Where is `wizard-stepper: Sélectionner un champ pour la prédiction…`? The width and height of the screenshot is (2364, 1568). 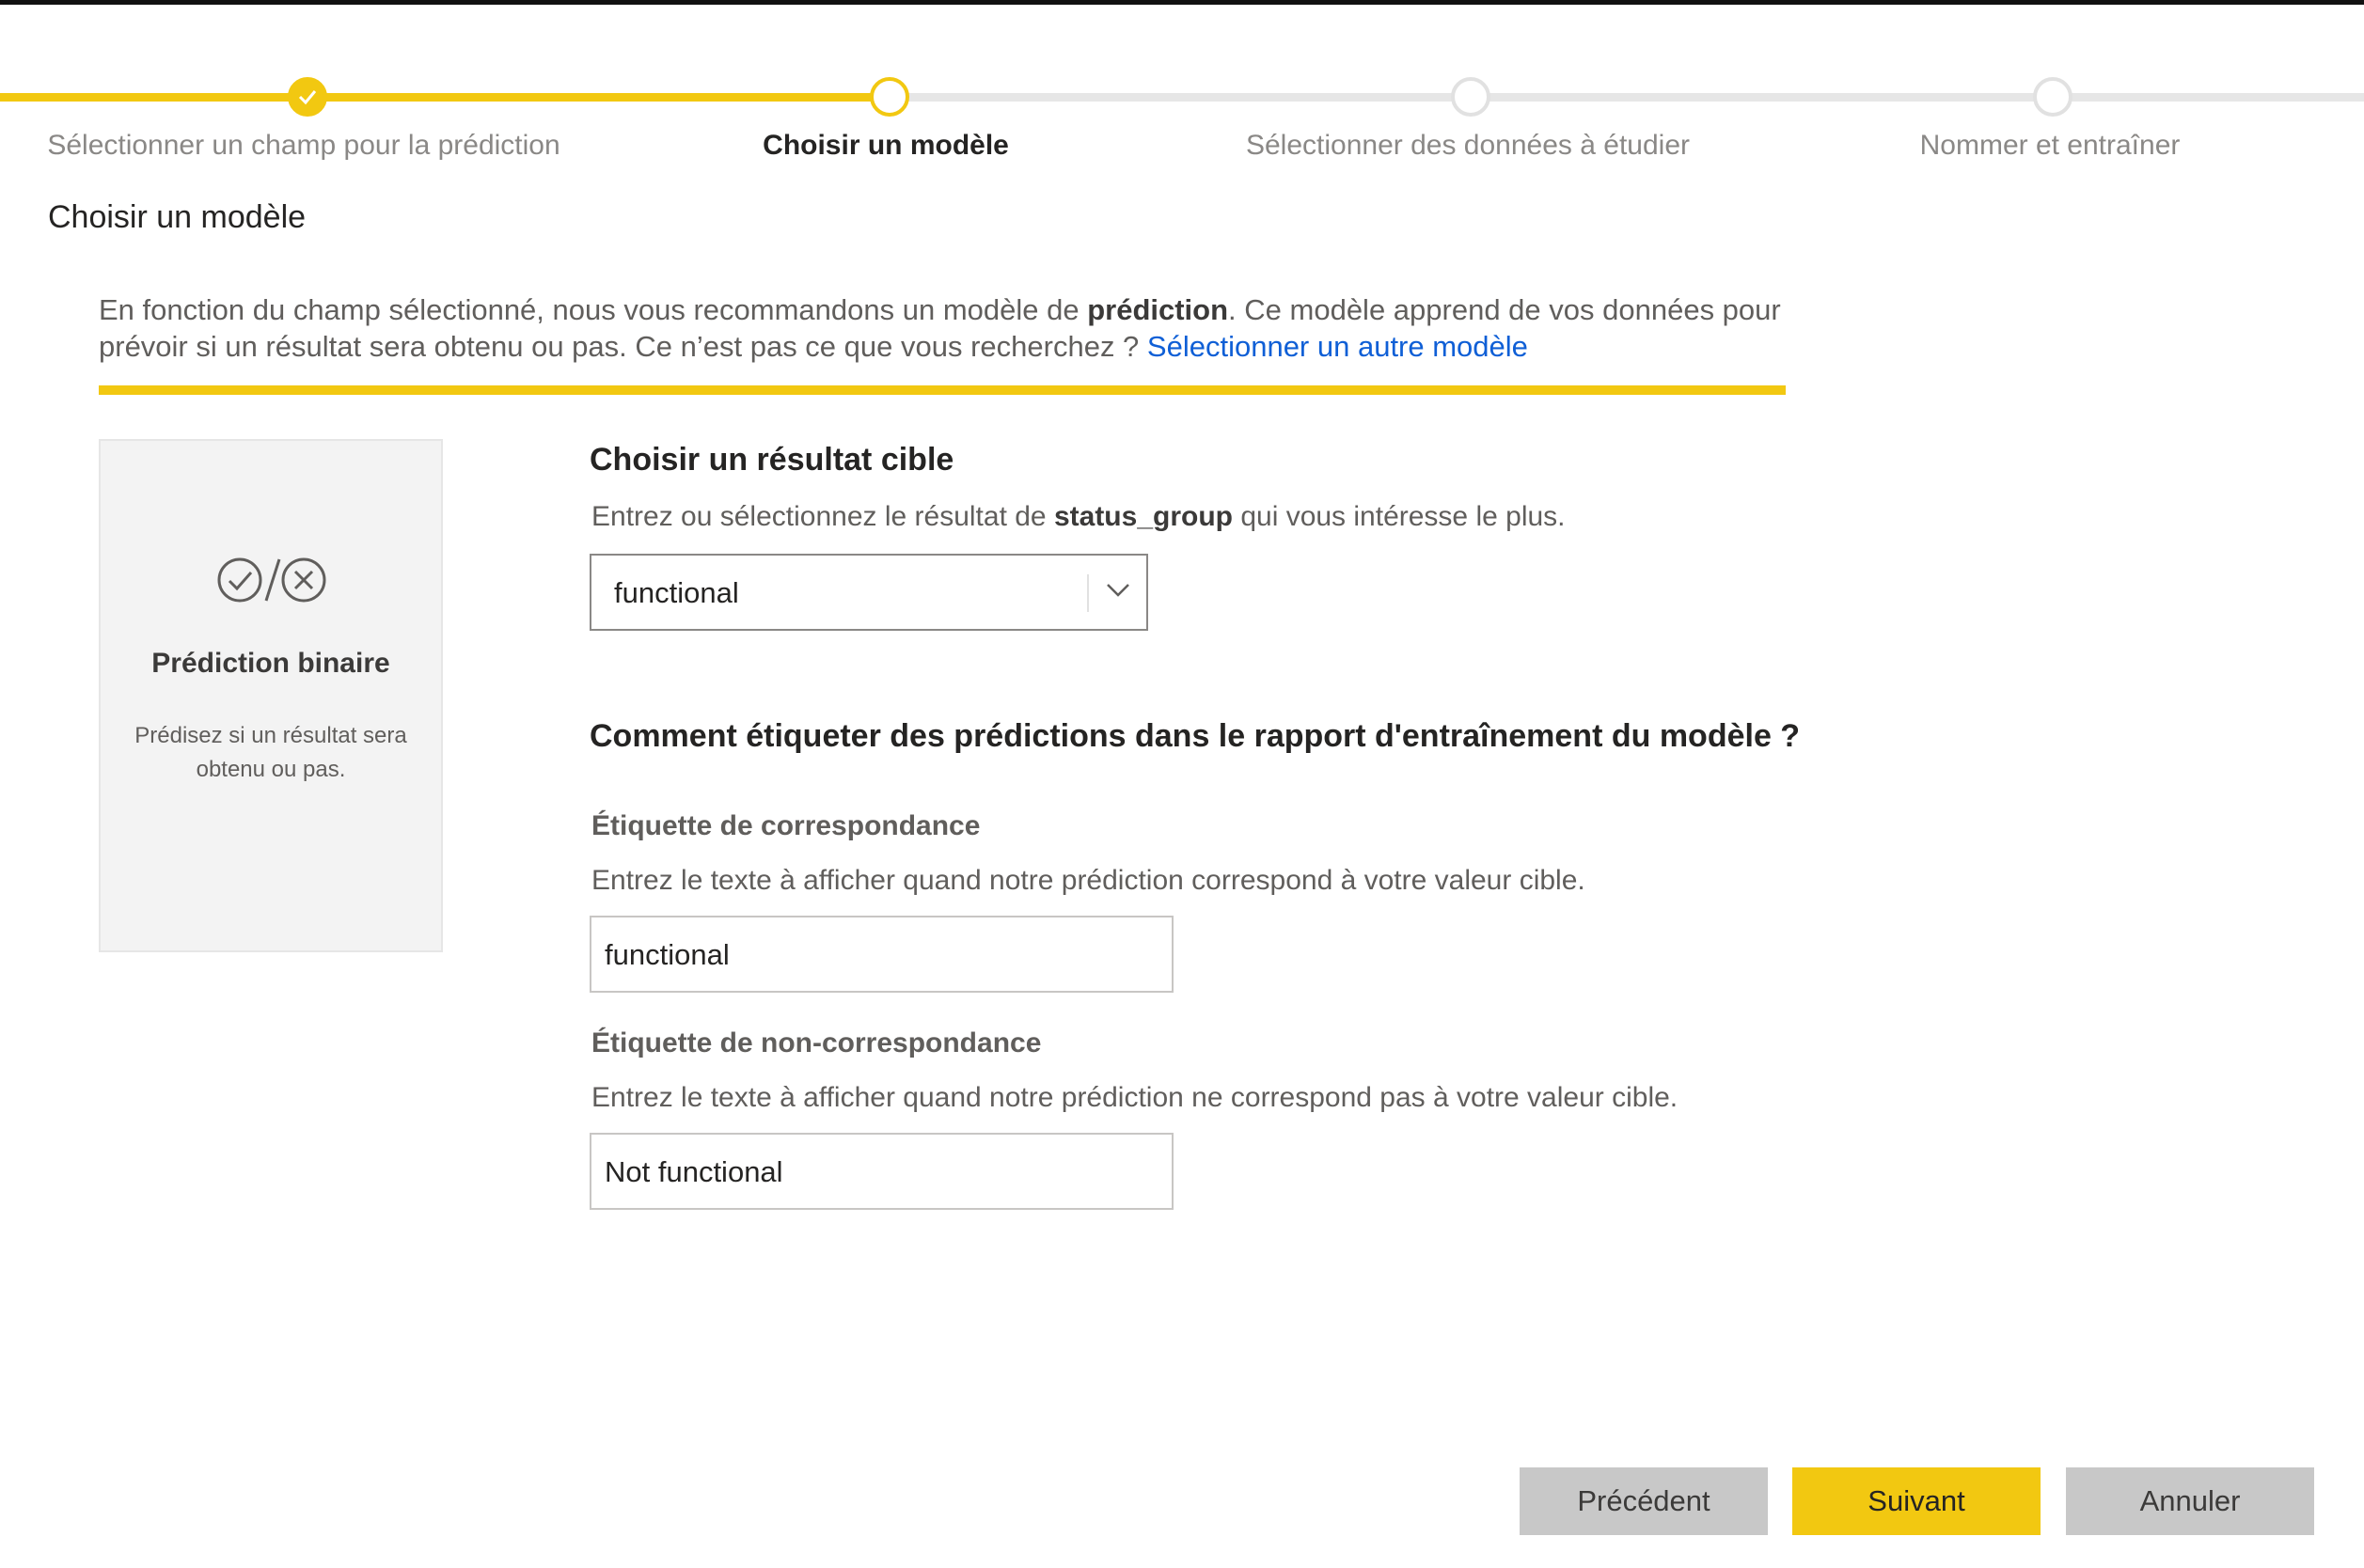
wizard-stepper: Sélectionner un champ pour la prédiction… is located at coordinates (1182, 127).